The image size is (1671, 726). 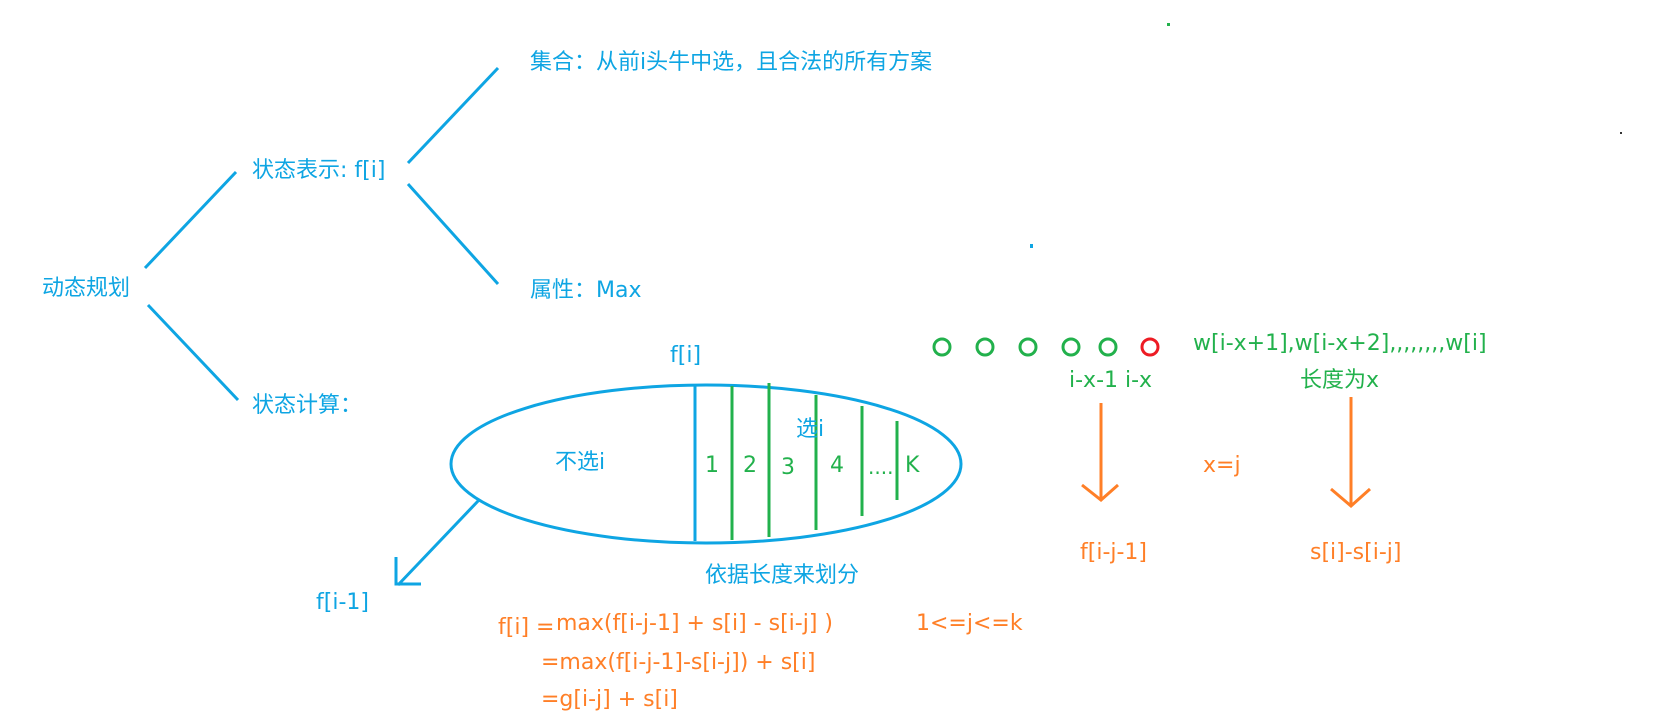 I want to click on formula-lhs: f[i] =, so click(x=526, y=627).